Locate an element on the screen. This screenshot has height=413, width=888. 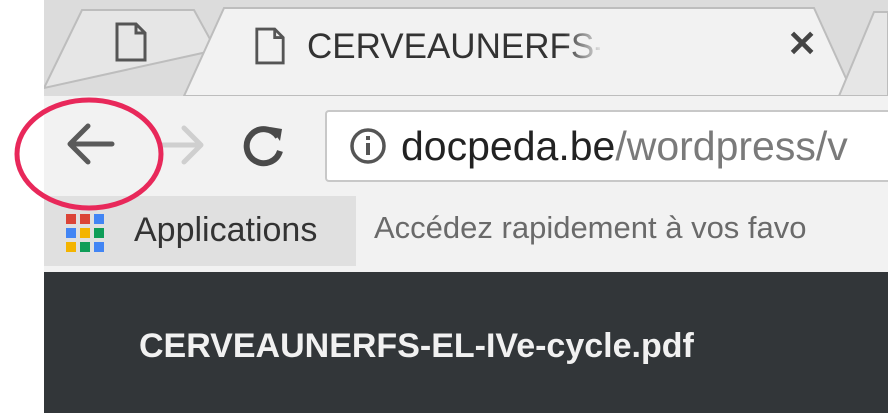
url-text: docpeda.be/wordpress/v is located at coordinates (624, 146).